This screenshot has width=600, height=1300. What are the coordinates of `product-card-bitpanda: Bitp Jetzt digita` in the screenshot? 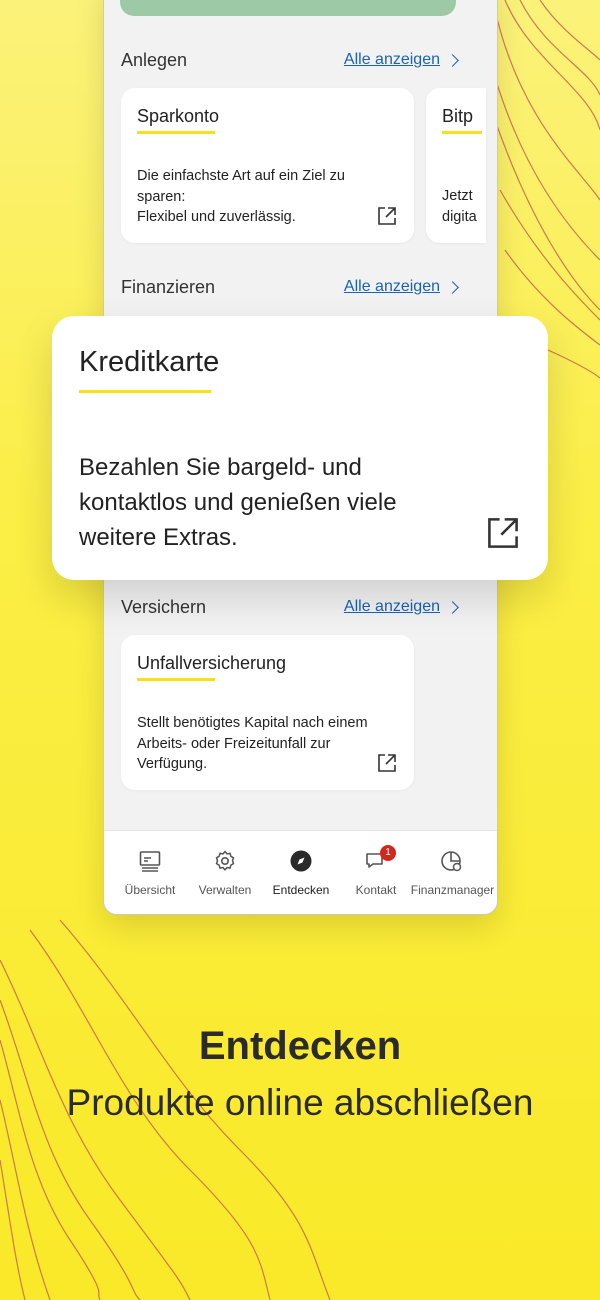 It's located at (456, 165).